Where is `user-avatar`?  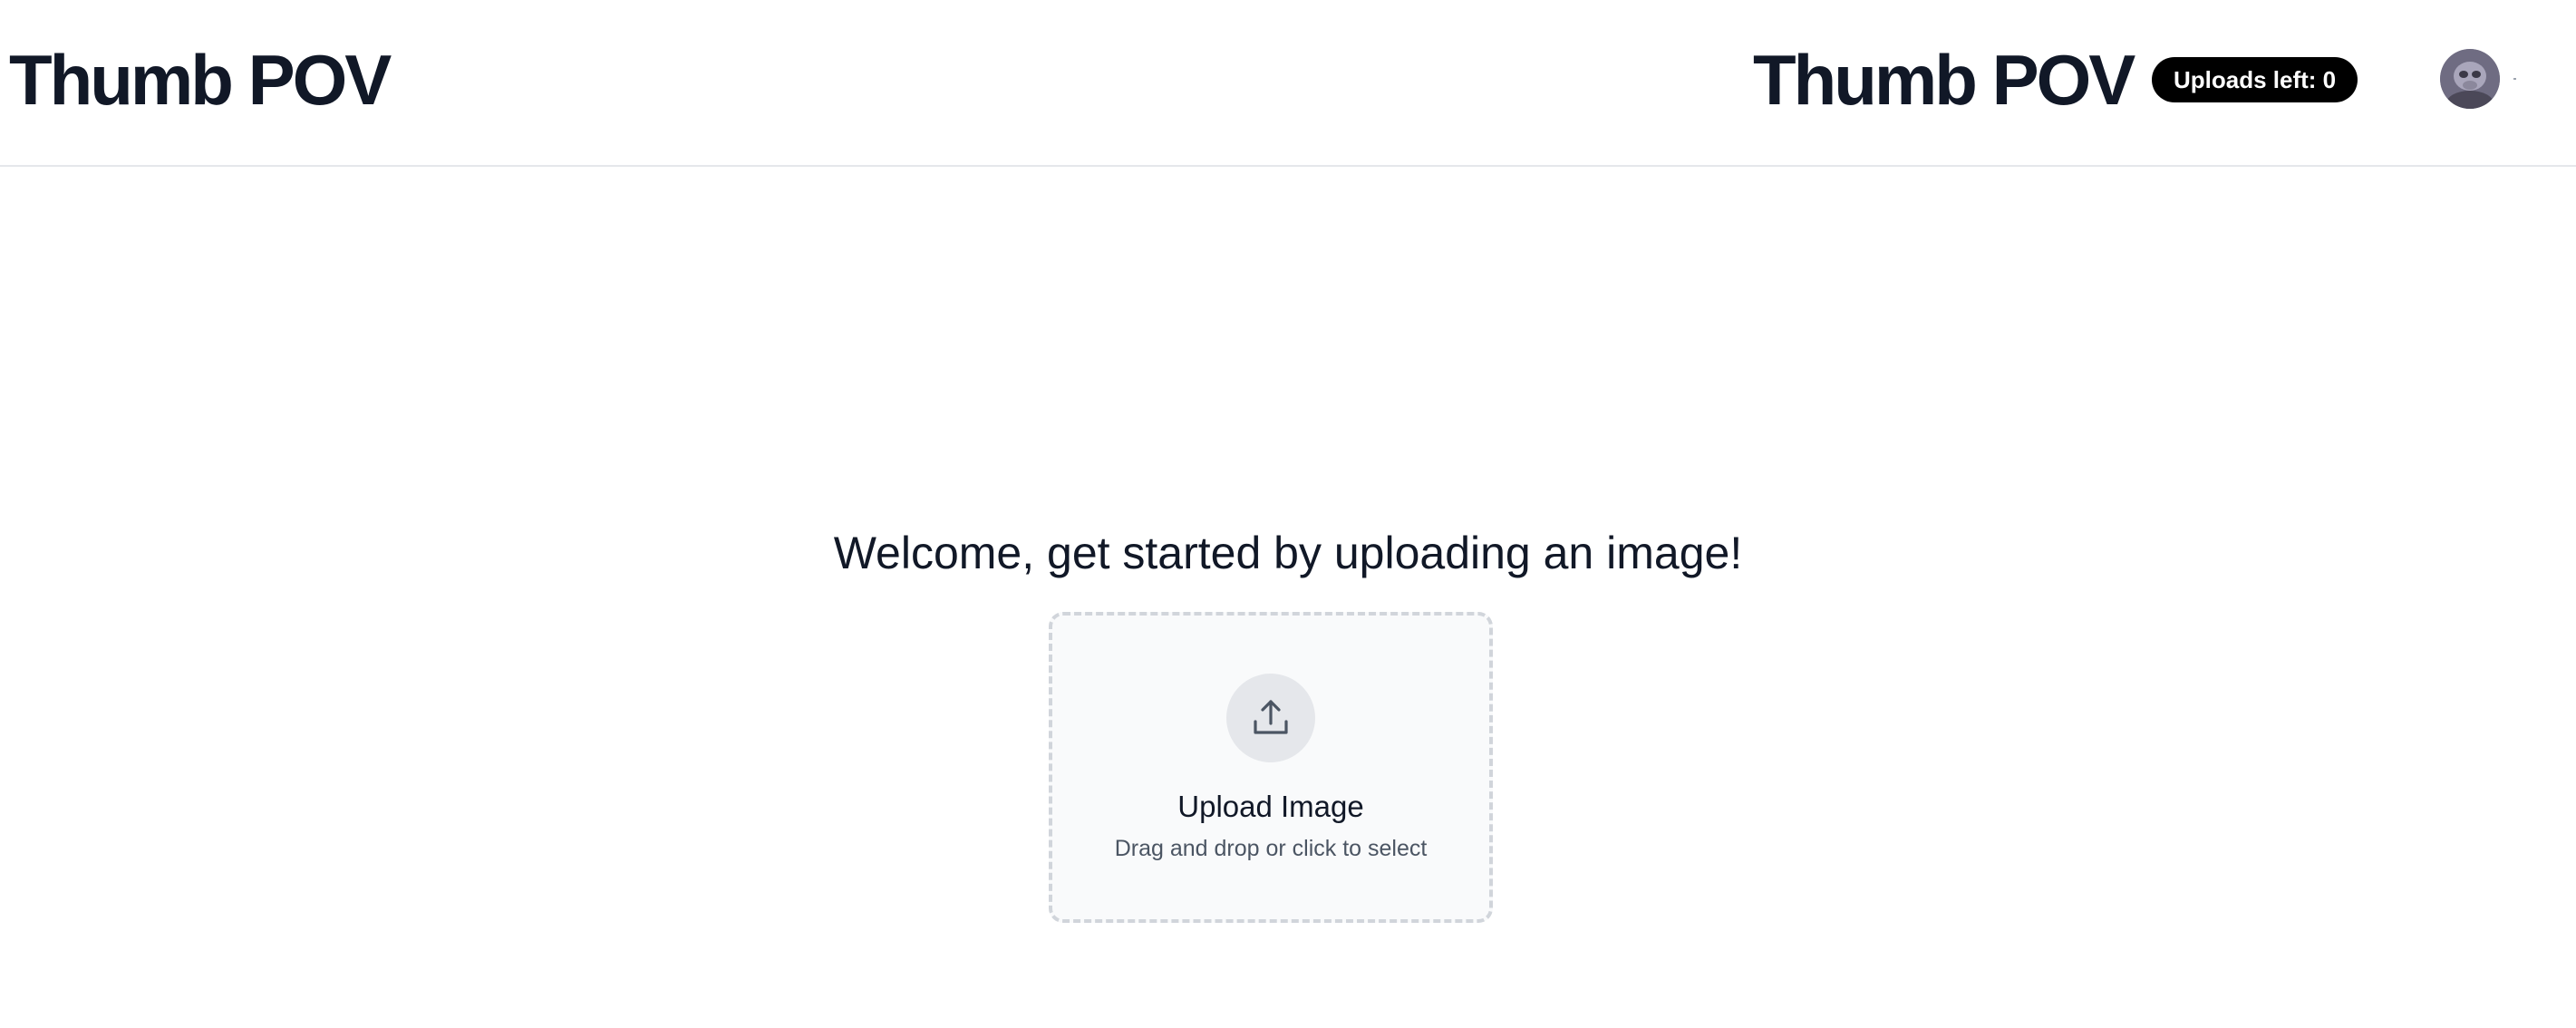 user-avatar is located at coordinates (2470, 79).